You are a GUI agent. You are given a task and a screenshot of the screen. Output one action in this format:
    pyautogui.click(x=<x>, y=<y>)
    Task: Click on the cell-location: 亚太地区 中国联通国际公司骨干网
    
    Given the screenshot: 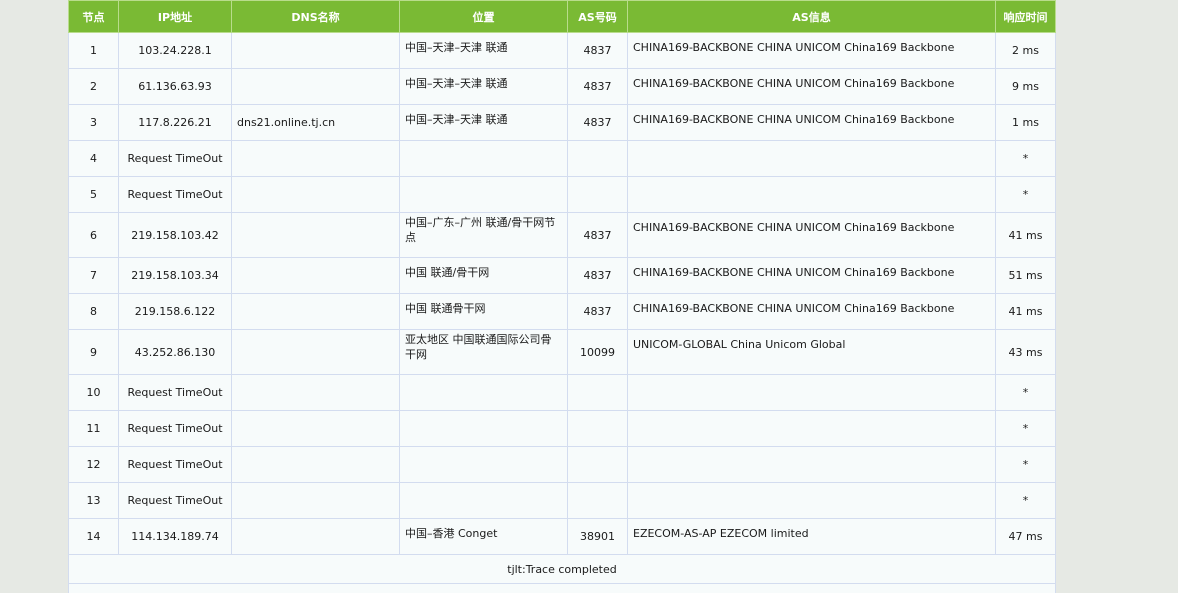 What is the action you would take?
    pyautogui.click(x=484, y=352)
    